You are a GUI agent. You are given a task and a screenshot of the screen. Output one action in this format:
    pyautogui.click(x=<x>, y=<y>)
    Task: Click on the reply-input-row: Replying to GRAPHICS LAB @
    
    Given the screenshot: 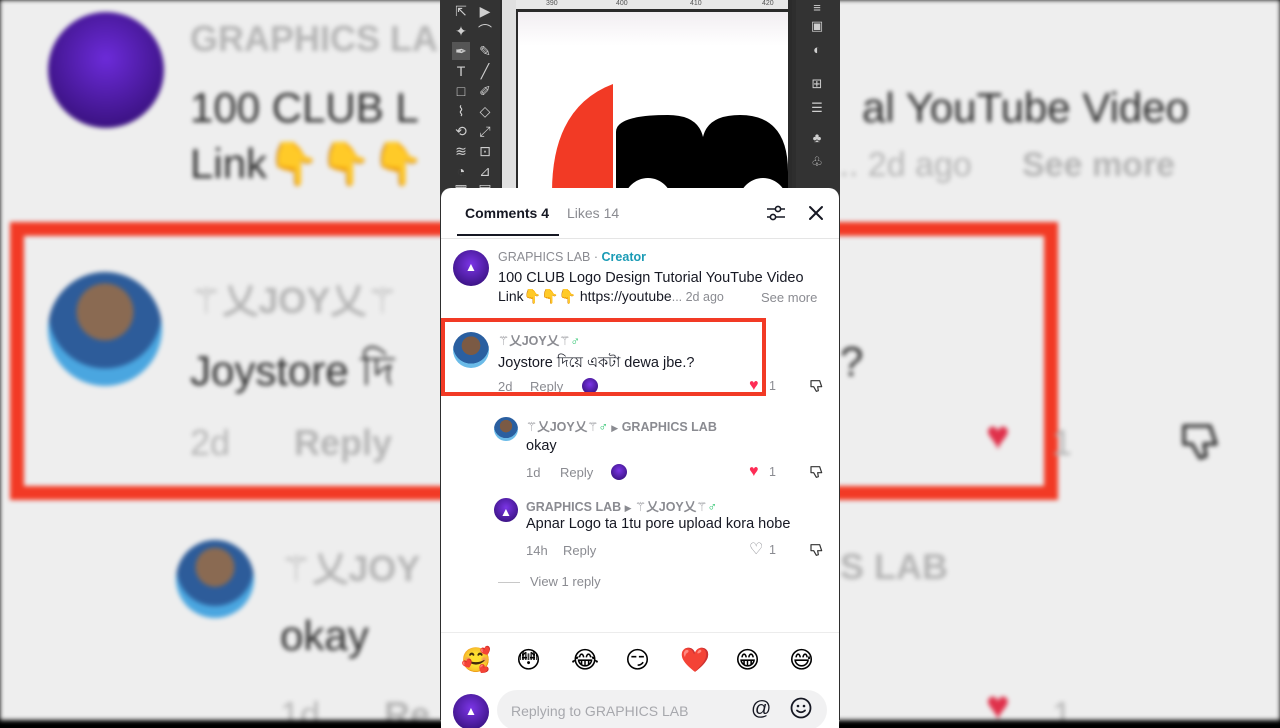 What is the action you would take?
    pyautogui.click(x=640, y=708)
    